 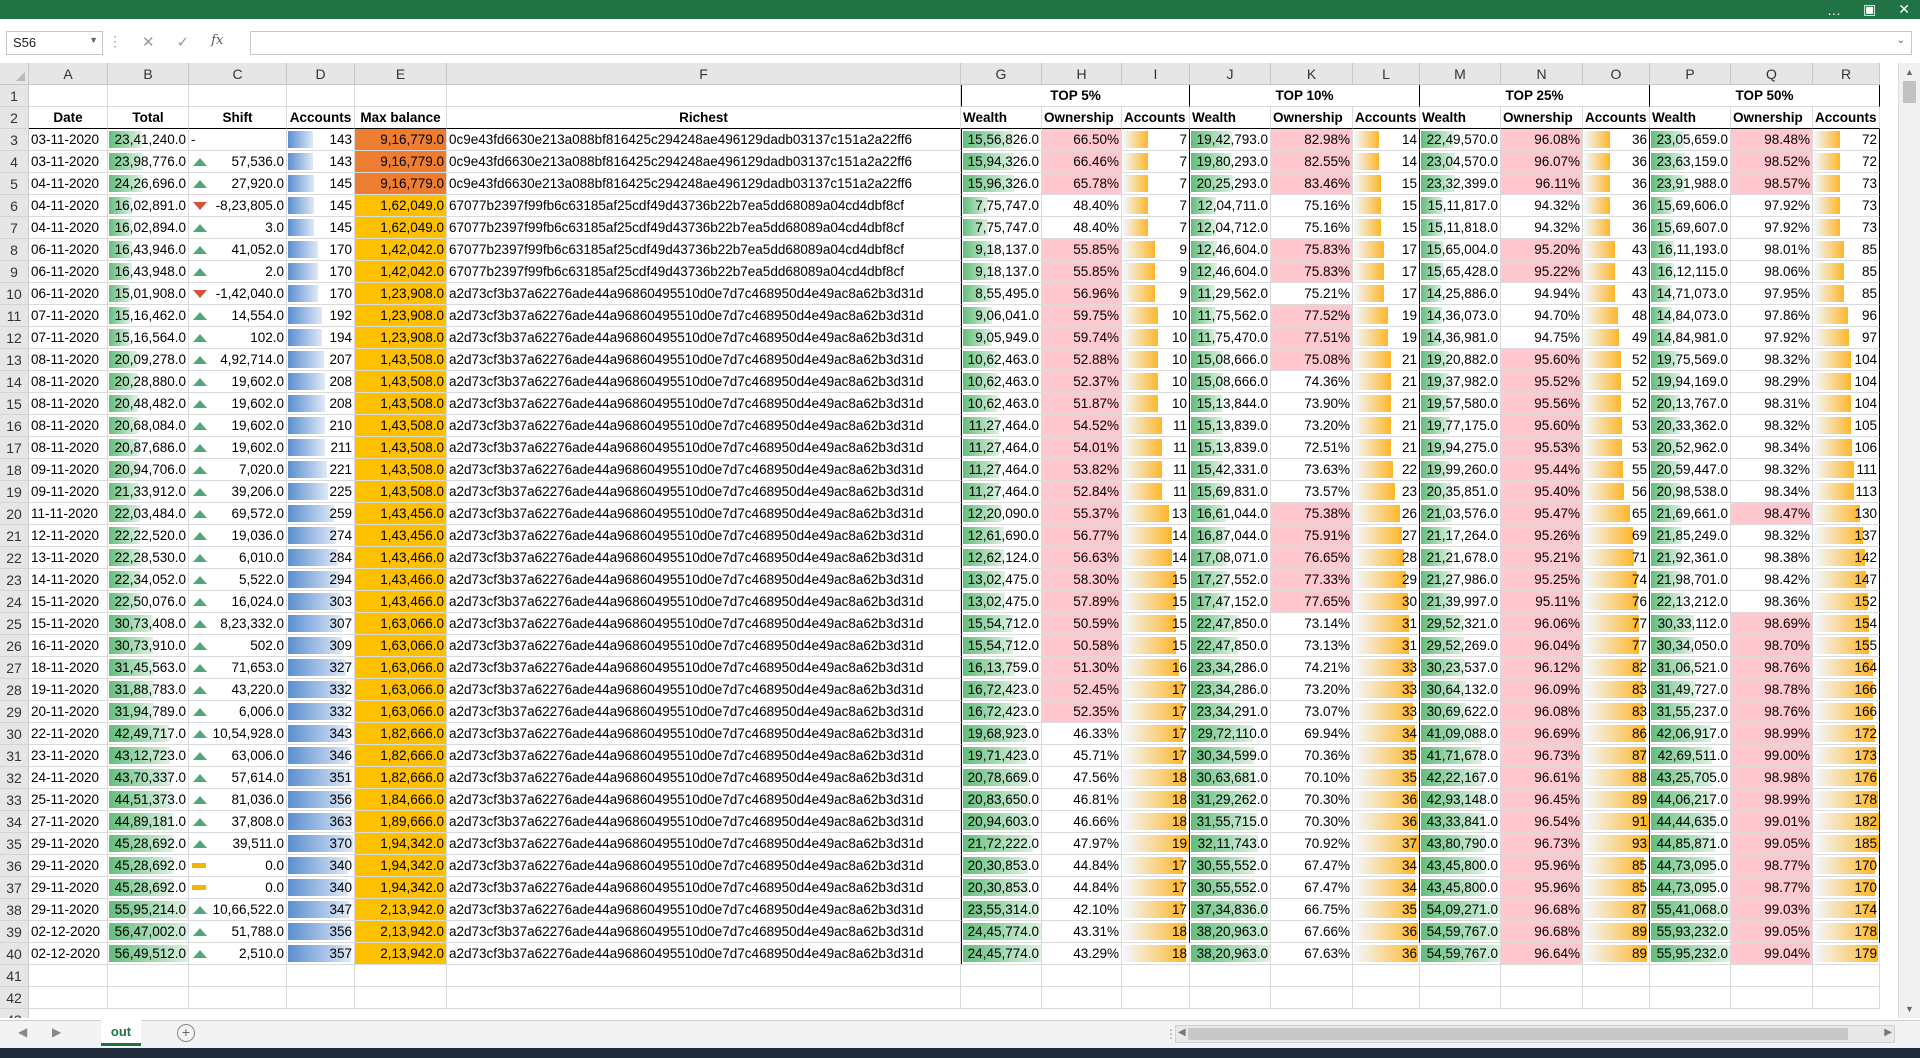 What do you see at coordinates (68, 932) in the screenshot?
I see `cell-A39: 02-12-2020` at bounding box center [68, 932].